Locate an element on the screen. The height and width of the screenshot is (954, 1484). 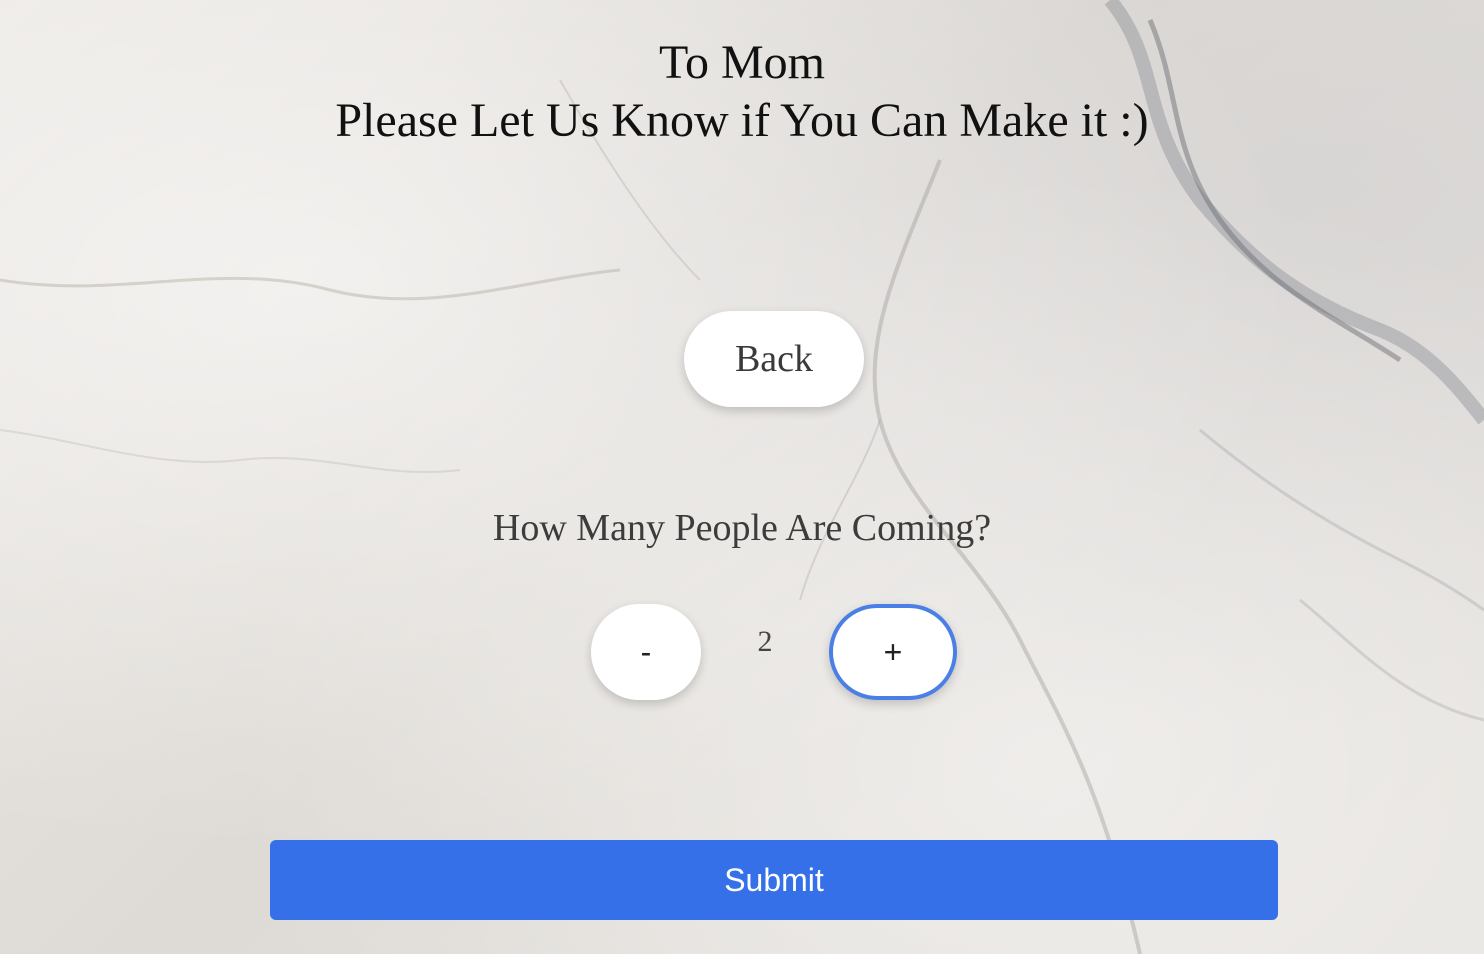
guest-count-question: How Many People Are Coming? is located at coordinates (742, 528).